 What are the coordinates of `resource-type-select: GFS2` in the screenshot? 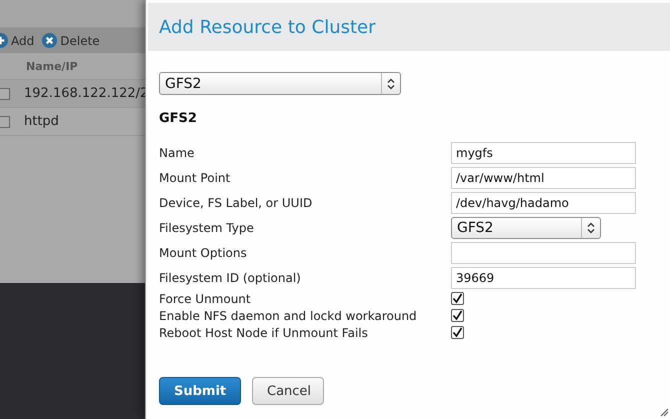 It's located at (280, 83).